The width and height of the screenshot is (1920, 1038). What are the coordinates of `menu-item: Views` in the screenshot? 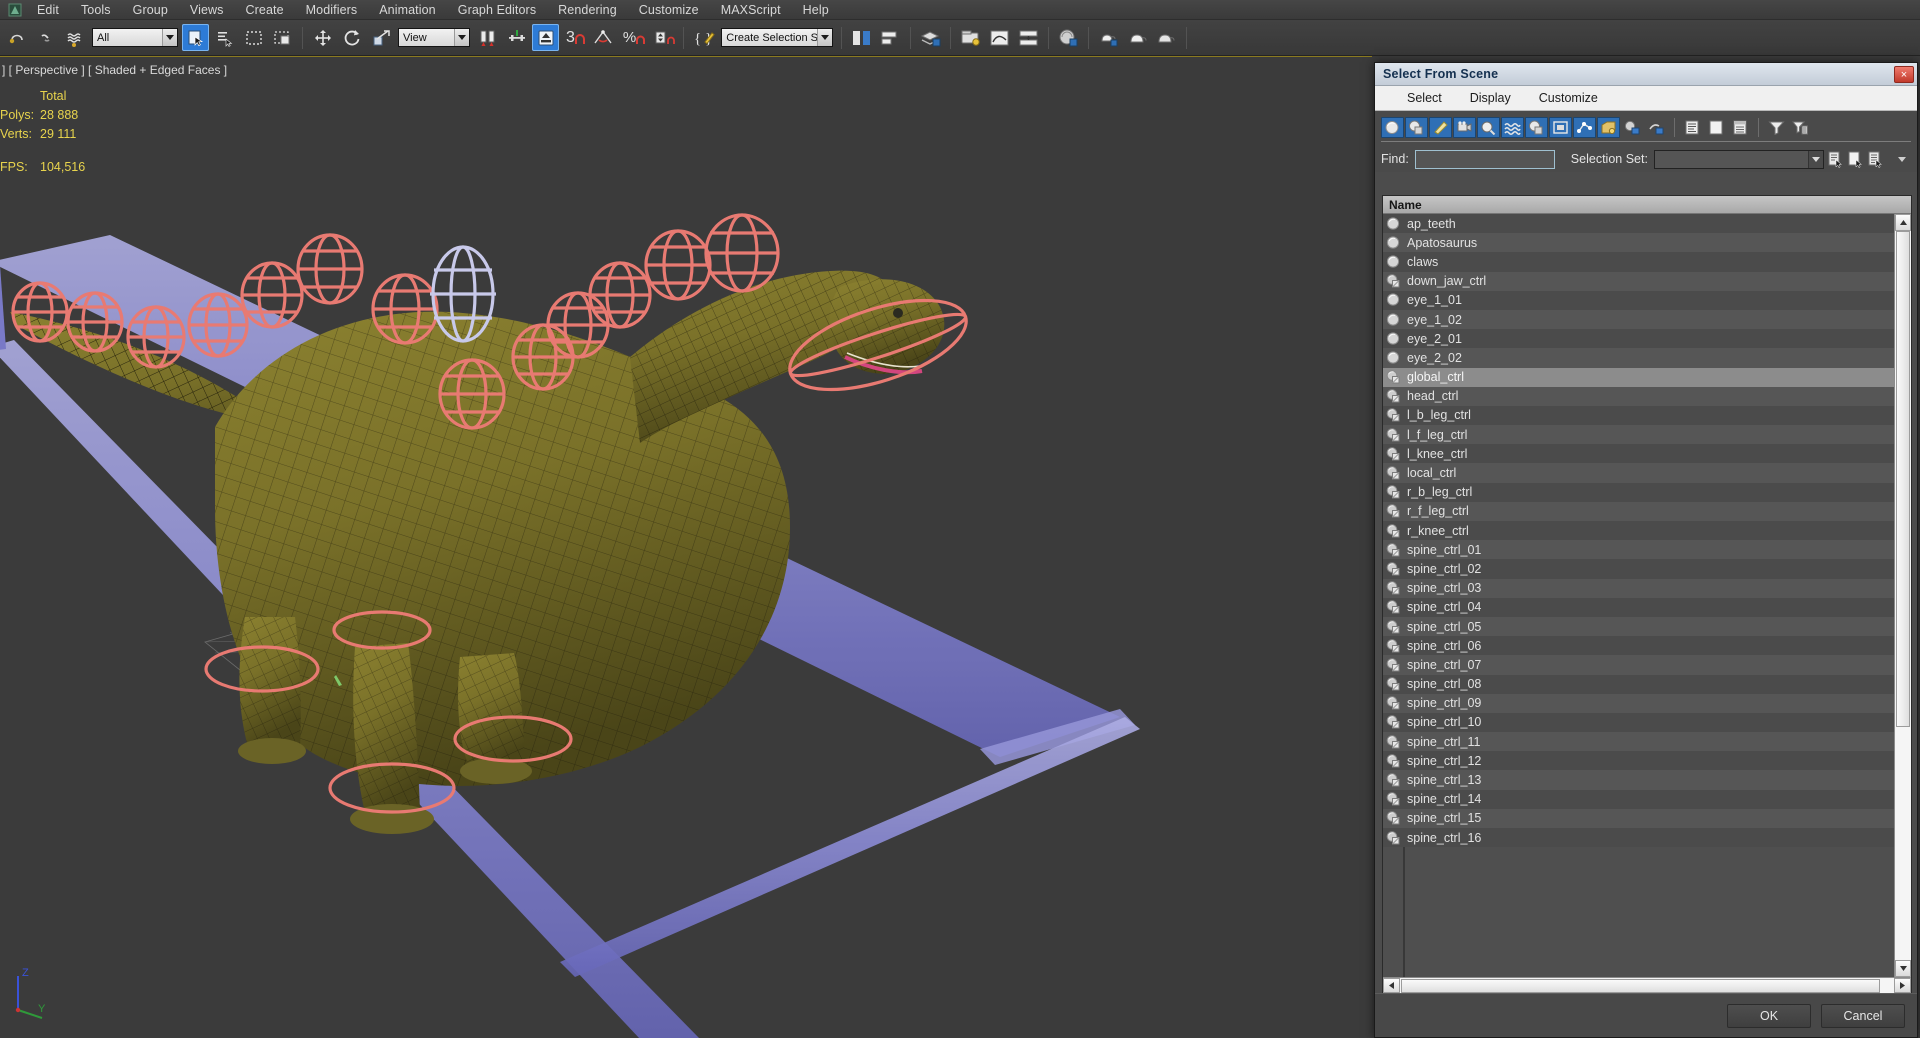 It's located at (207, 10).